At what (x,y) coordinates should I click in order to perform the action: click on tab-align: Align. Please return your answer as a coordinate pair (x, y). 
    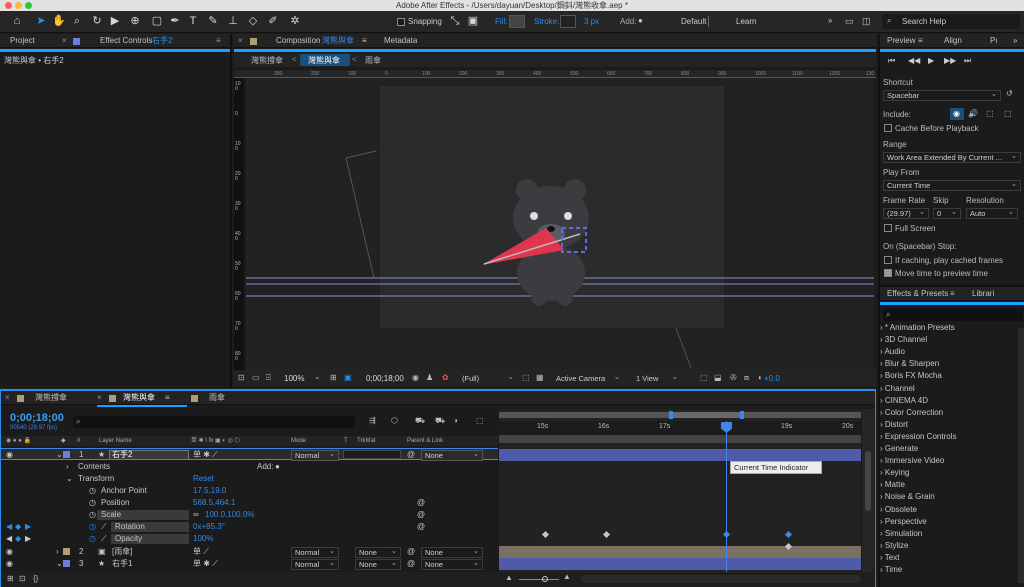
    Looking at the image, I should click on (953, 41).